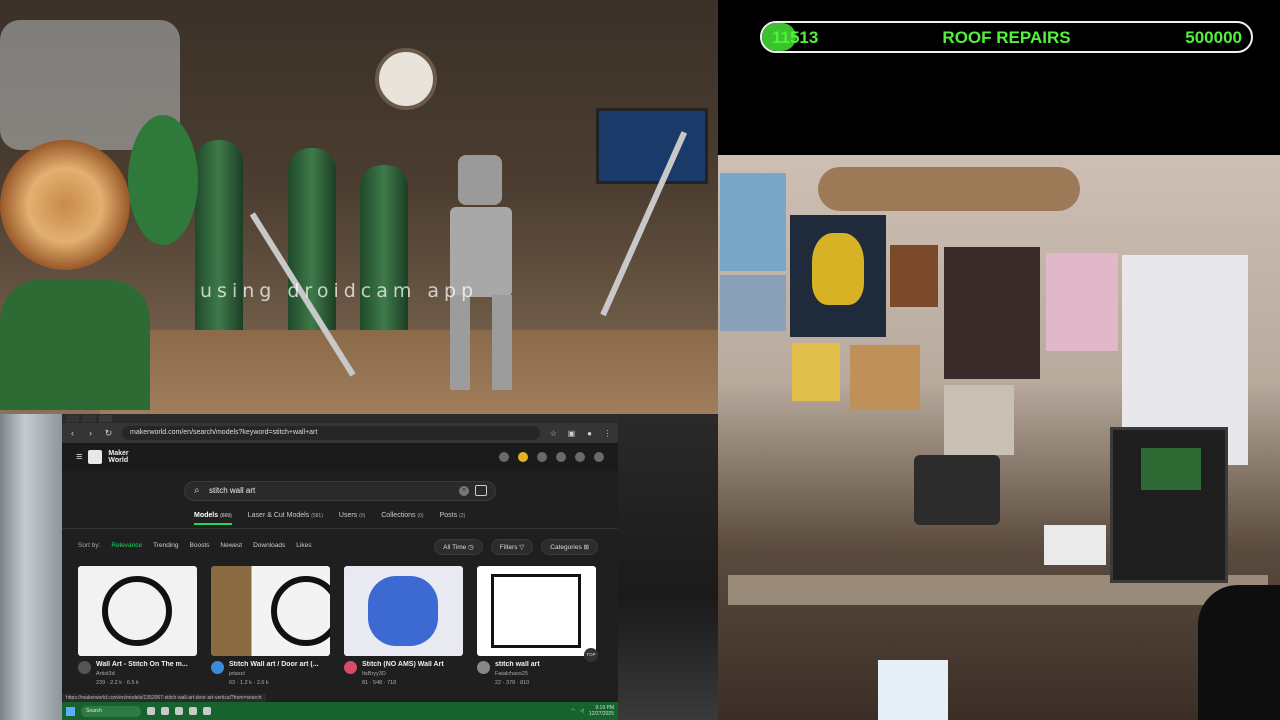 This screenshot has height=720, width=1280. I want to click on taskbar-clock: 9:19 PM 12/27/2025, so click(601, 711).